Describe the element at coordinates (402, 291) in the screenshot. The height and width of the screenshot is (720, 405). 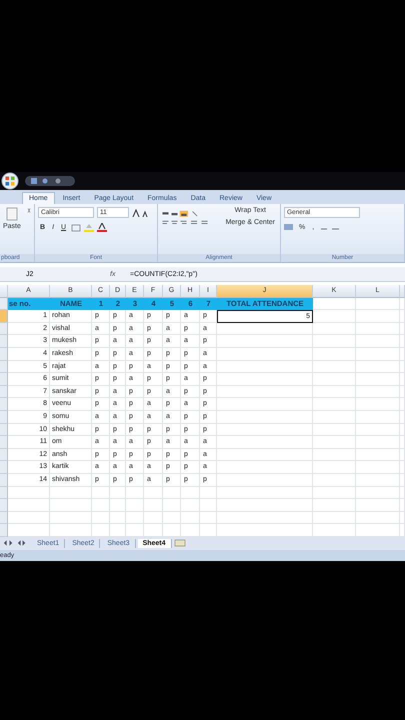
I see `column-header` at that location.